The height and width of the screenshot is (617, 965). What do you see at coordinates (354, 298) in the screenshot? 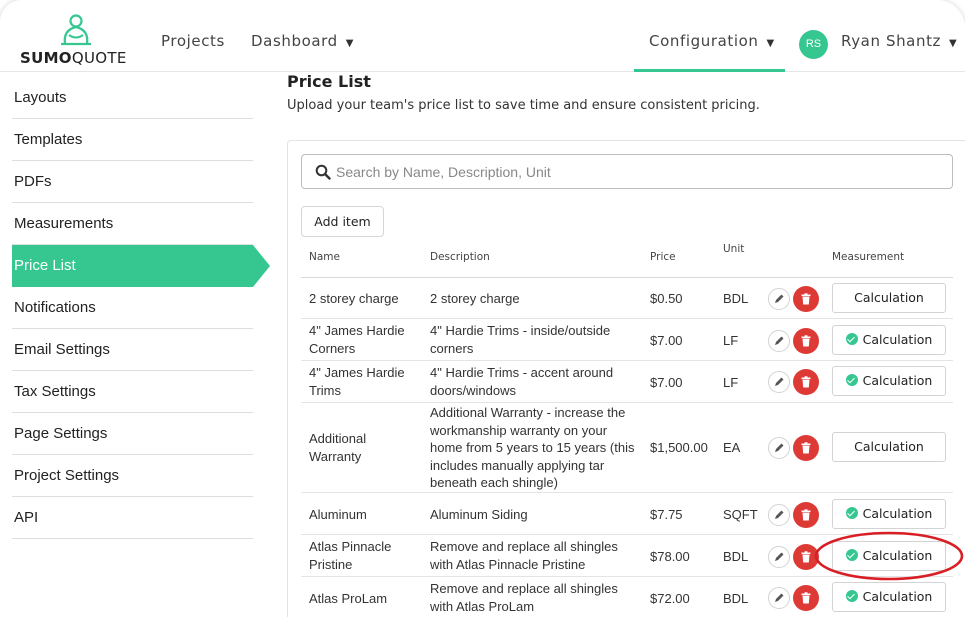
I see `row-name: 2 storey charge` at bounding box center [354, 298].